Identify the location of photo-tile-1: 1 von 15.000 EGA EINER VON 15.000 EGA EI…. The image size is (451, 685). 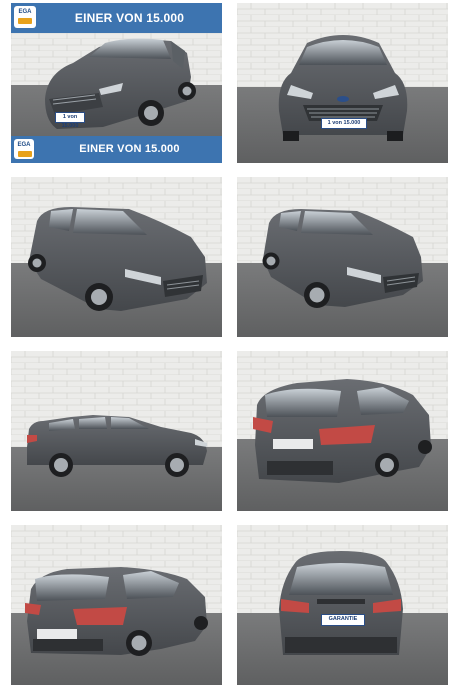
(116, 83).